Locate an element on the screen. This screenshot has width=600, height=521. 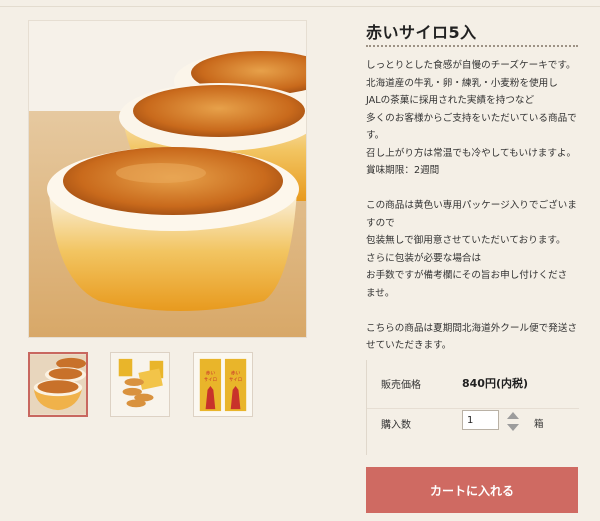
description-line: す。 is located at coordinates (375, 135).